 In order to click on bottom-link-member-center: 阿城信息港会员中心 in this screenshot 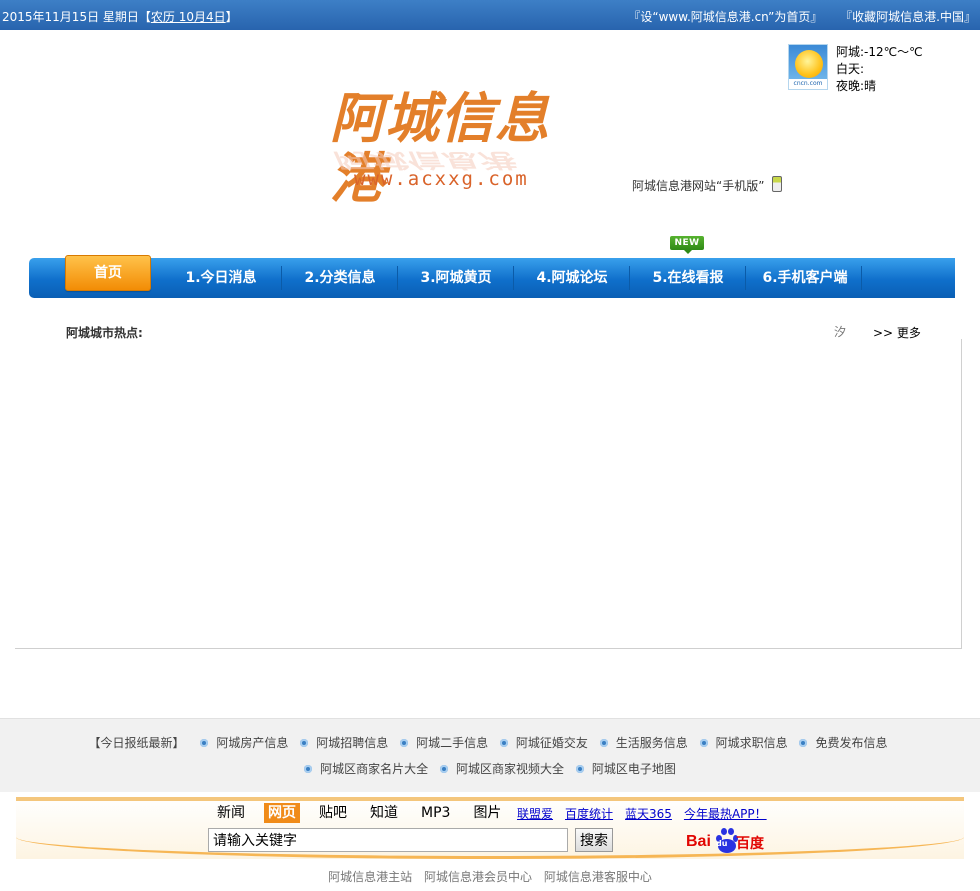, I will do `click(478, 877)`.